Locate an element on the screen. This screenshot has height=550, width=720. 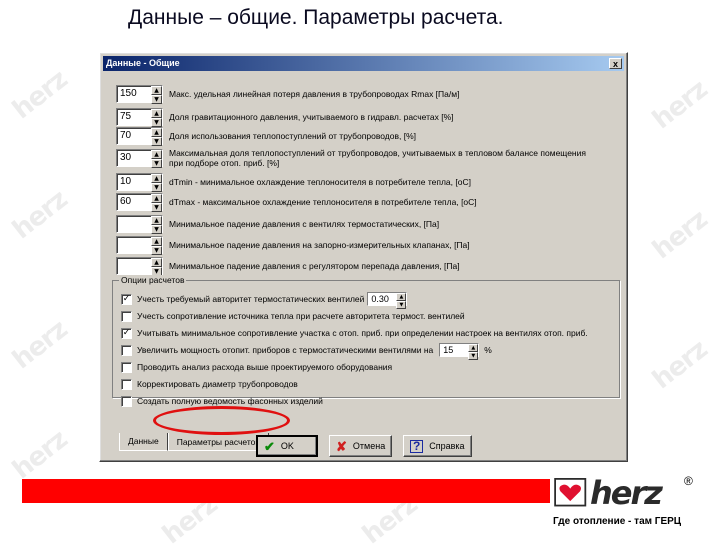
close-button: x is located at coordinates (615, 63).